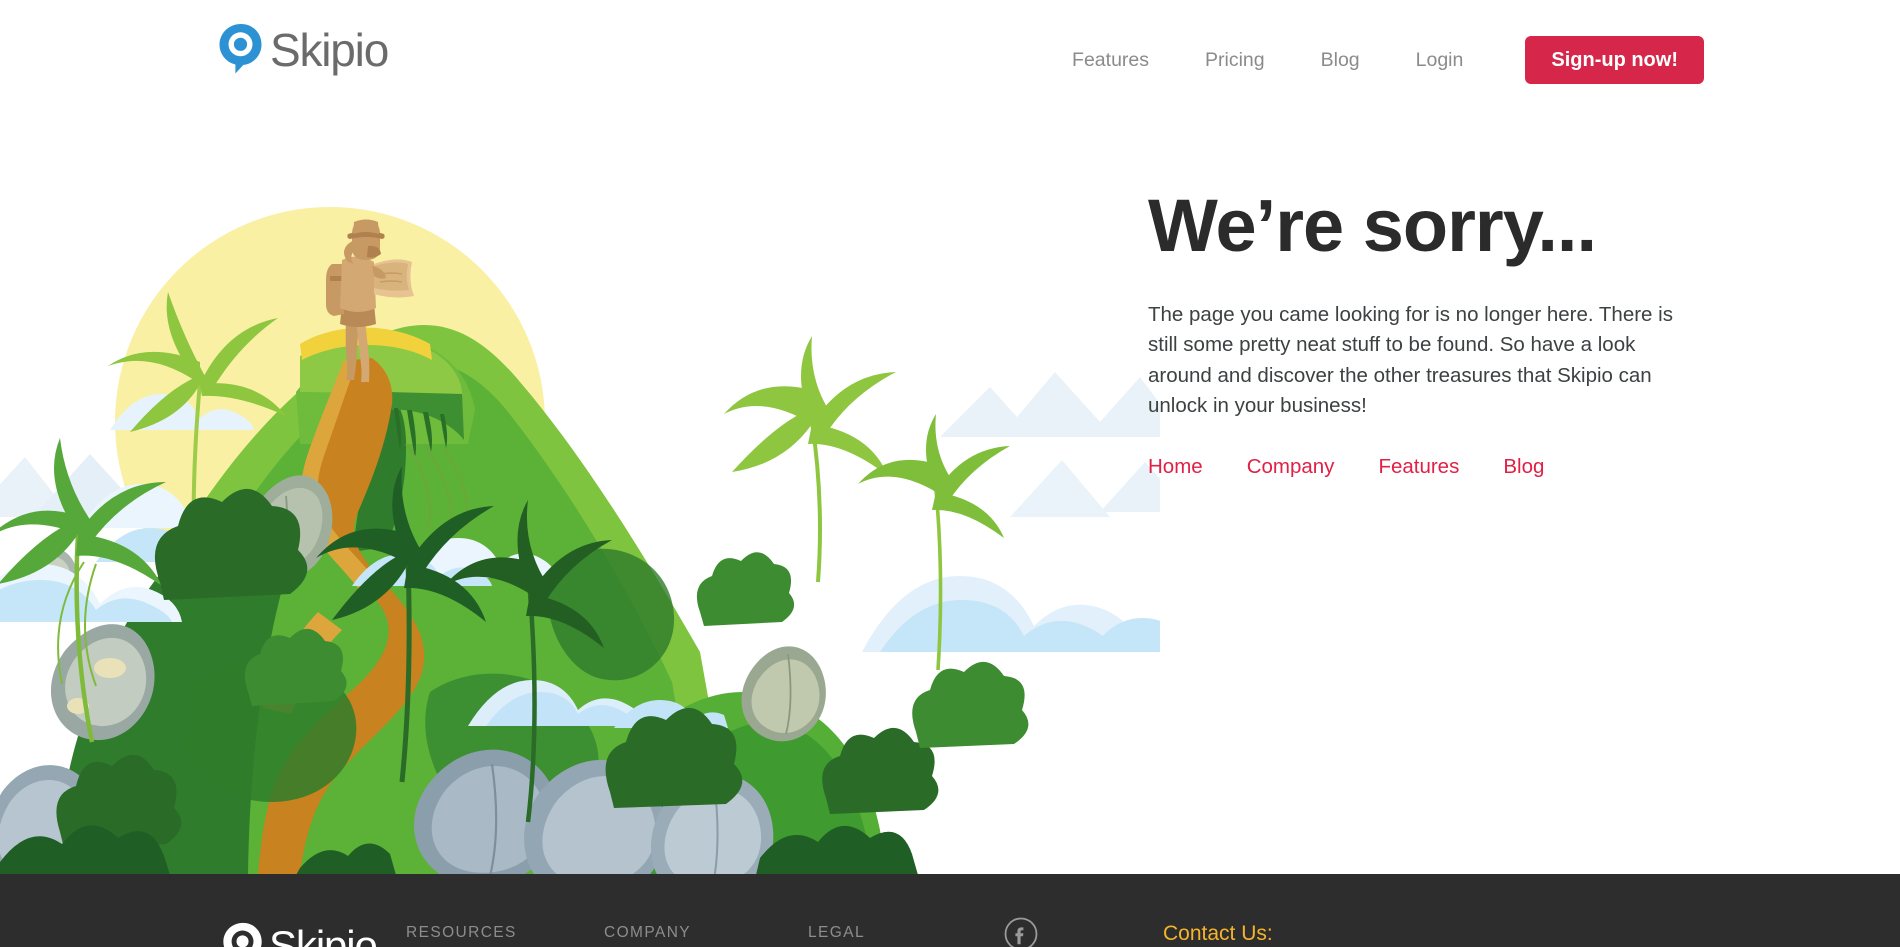  I want to click on nav-login: Login, so click(1440, 60).